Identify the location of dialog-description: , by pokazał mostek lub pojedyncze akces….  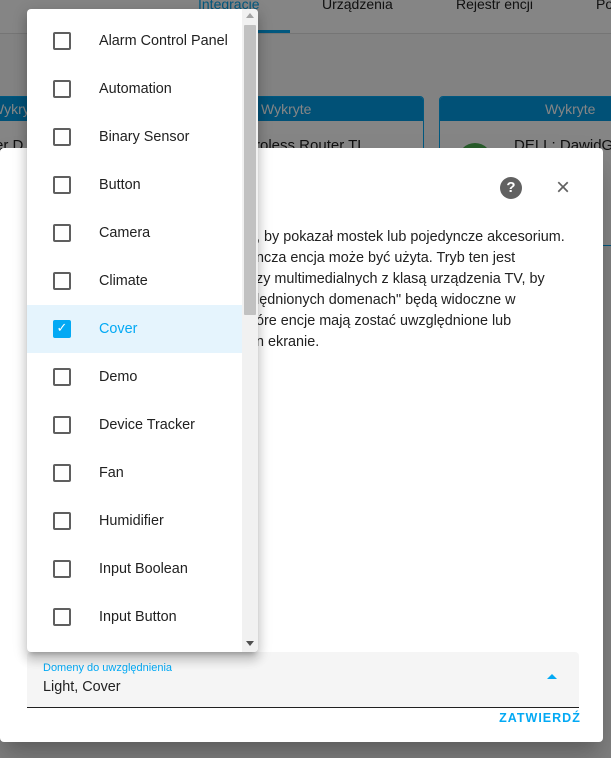
(410, 289).